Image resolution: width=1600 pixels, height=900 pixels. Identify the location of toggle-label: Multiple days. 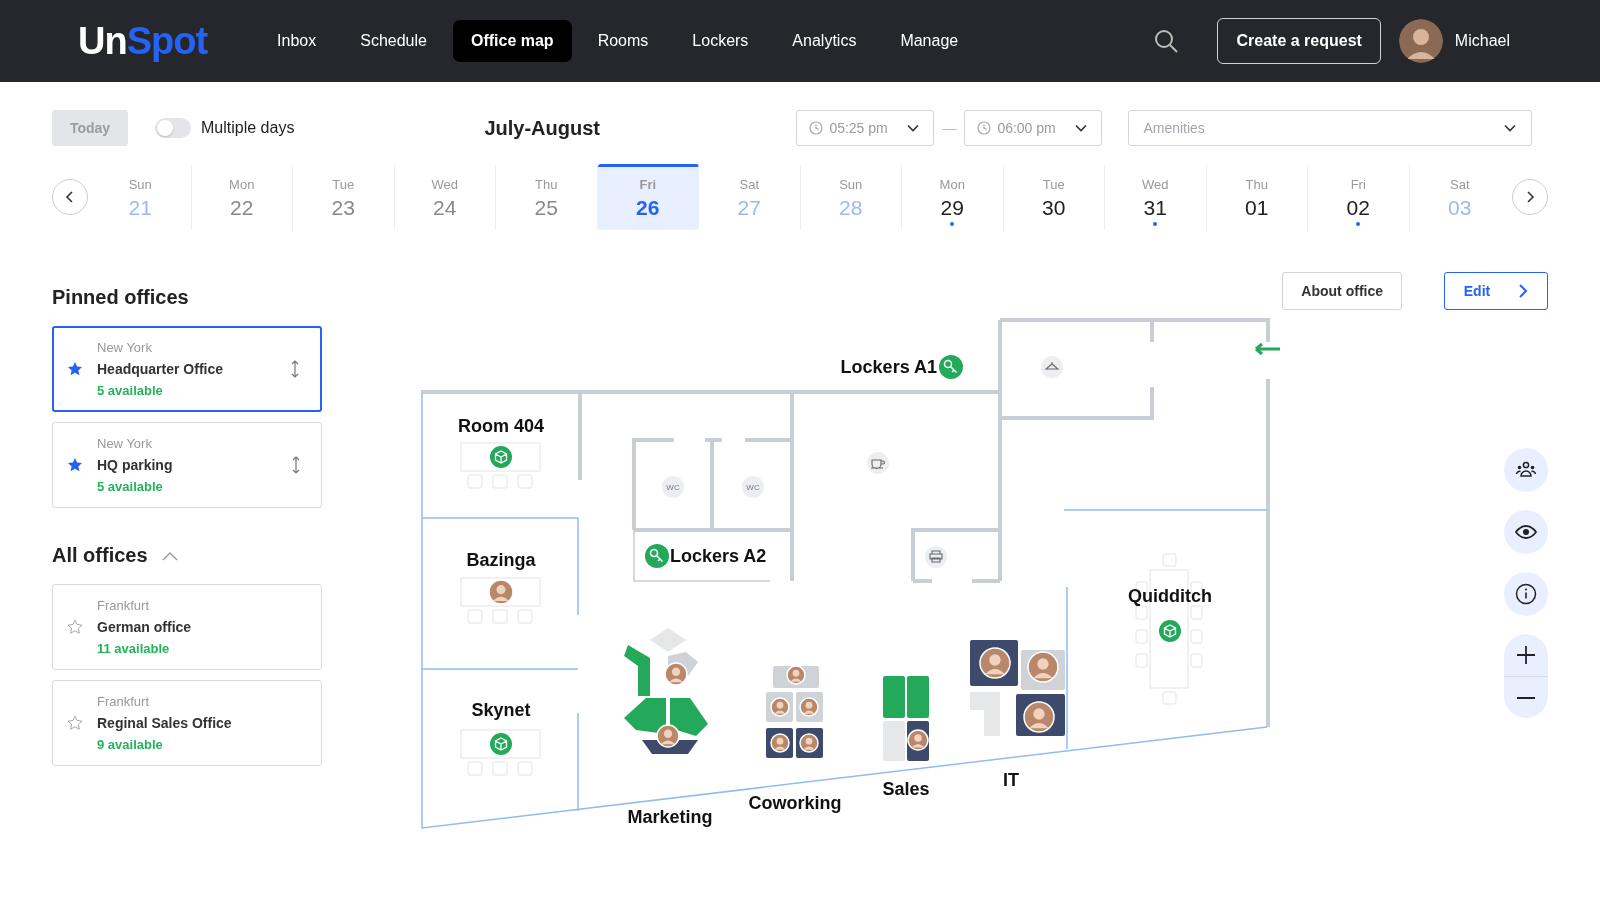
(248, 128).